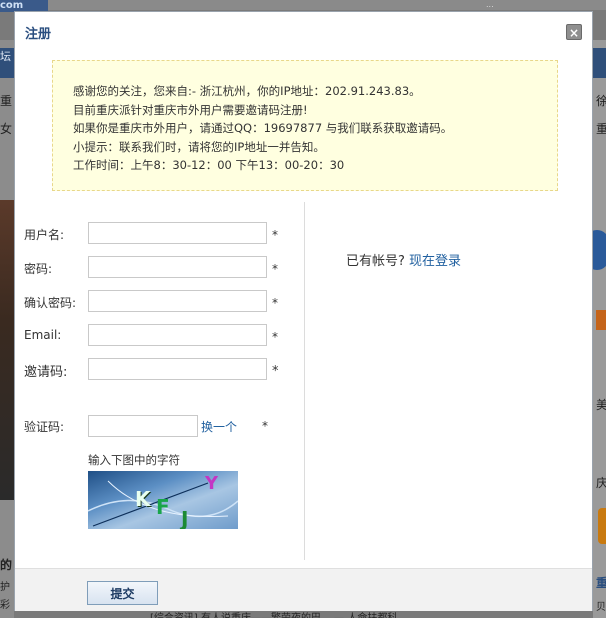  Describe the element at coordinates (185, 518) in the screenshot. I see `captcha-char: J` at that location.